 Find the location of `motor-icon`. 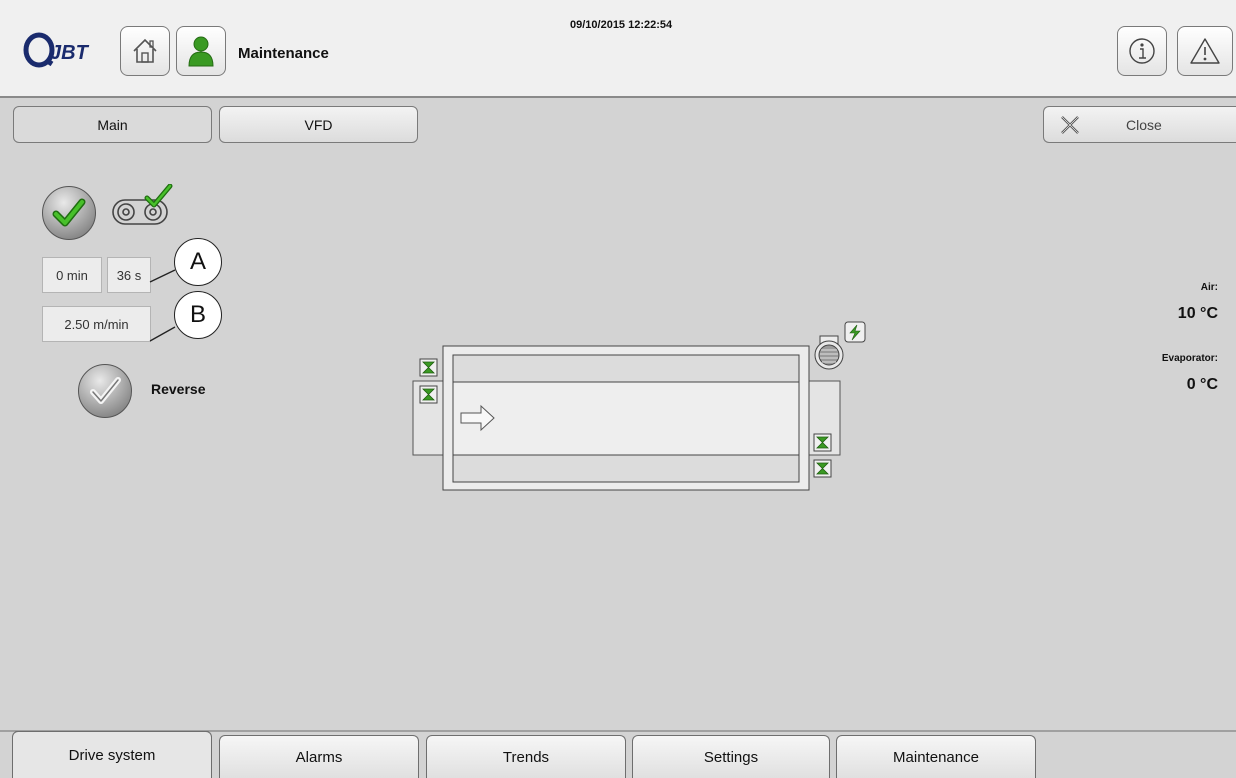

motor-icon is located at coordinates (829, 352).